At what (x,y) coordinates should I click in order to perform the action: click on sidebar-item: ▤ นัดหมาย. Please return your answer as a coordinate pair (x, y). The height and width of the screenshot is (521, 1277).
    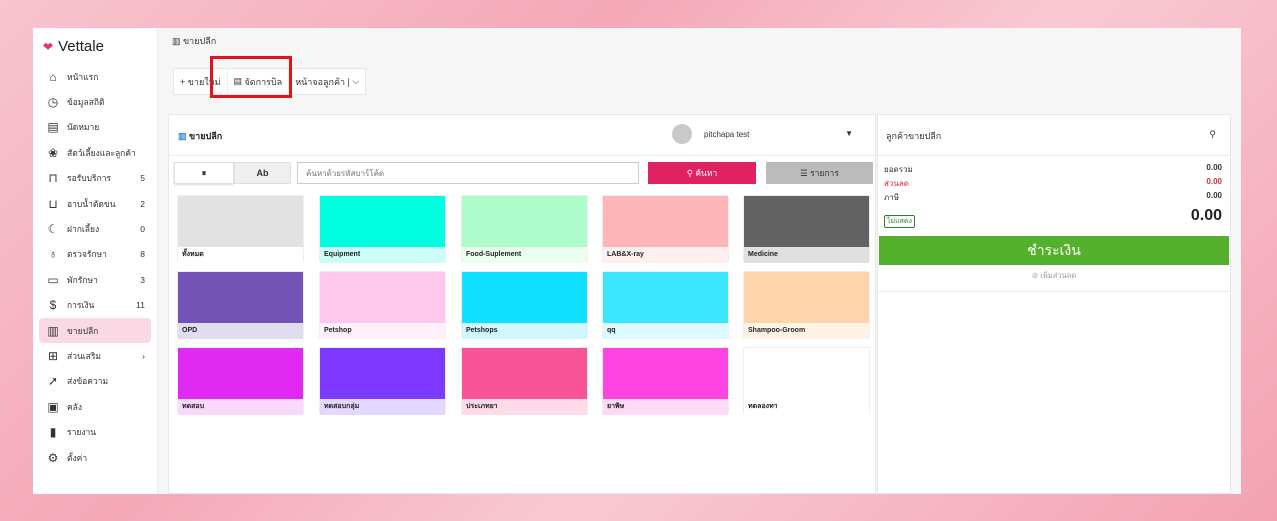
    Looking at the image, I should click on (95, 127).